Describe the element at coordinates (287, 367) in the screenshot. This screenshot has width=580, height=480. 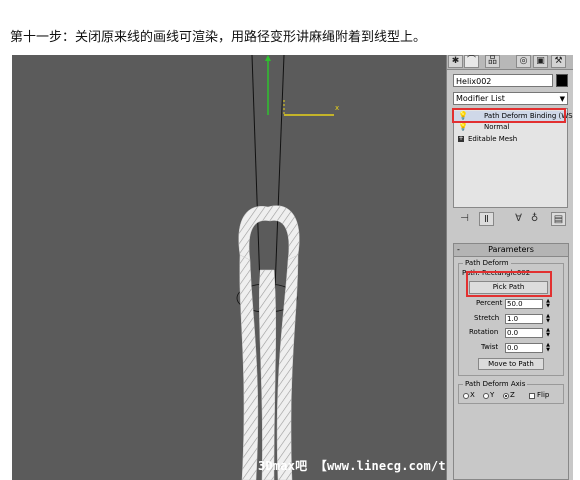
I see `rope-strand-right` at that location.